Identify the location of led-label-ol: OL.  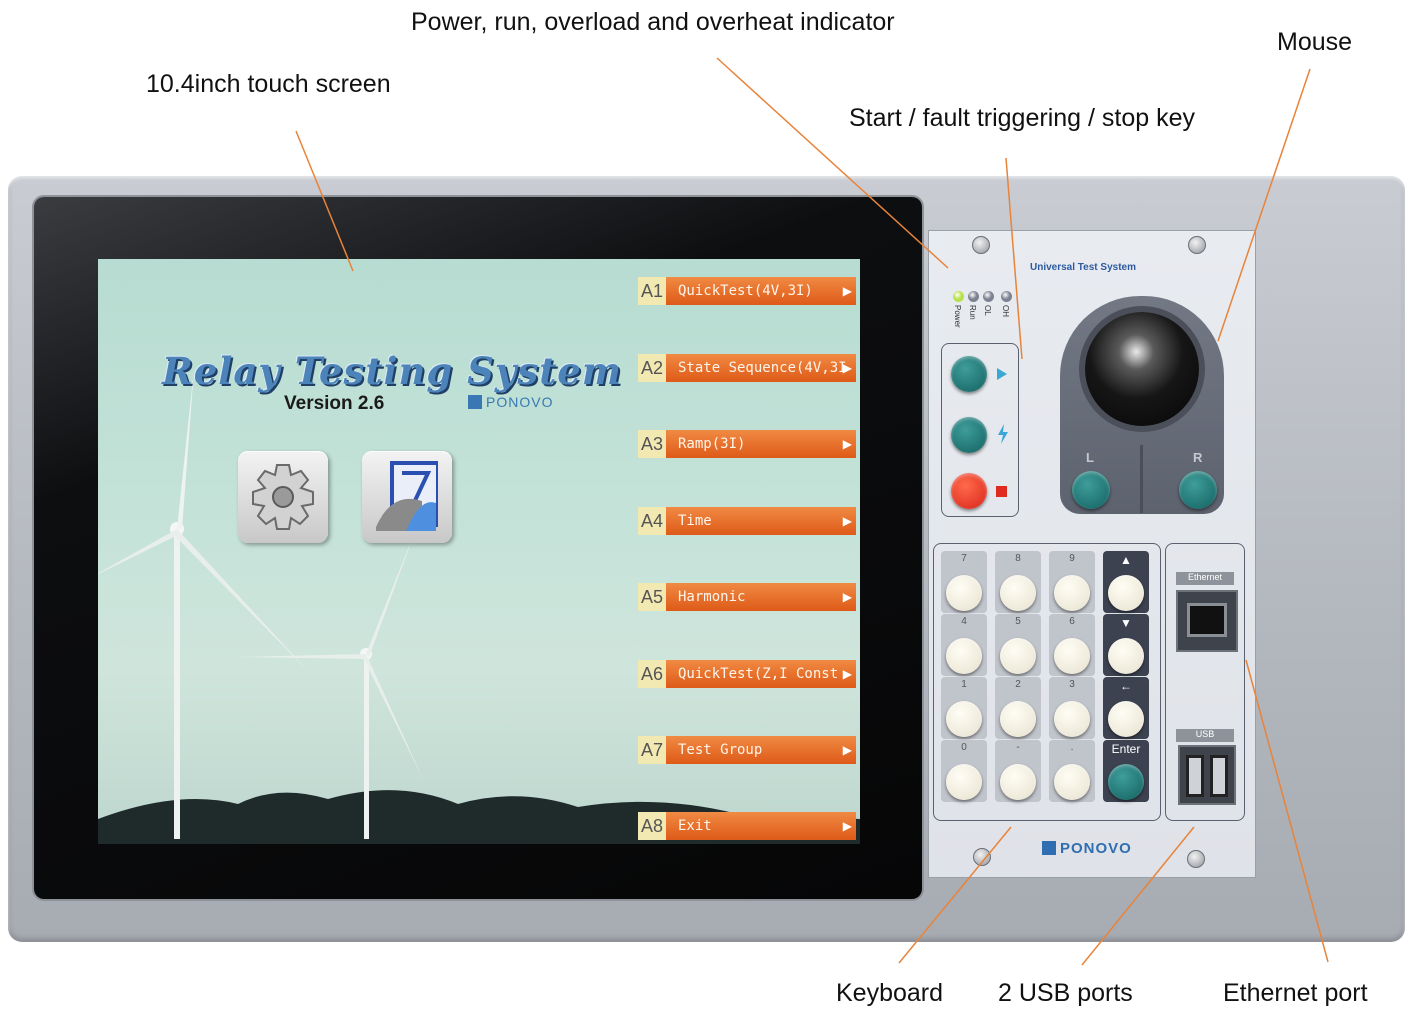
(987, 310).